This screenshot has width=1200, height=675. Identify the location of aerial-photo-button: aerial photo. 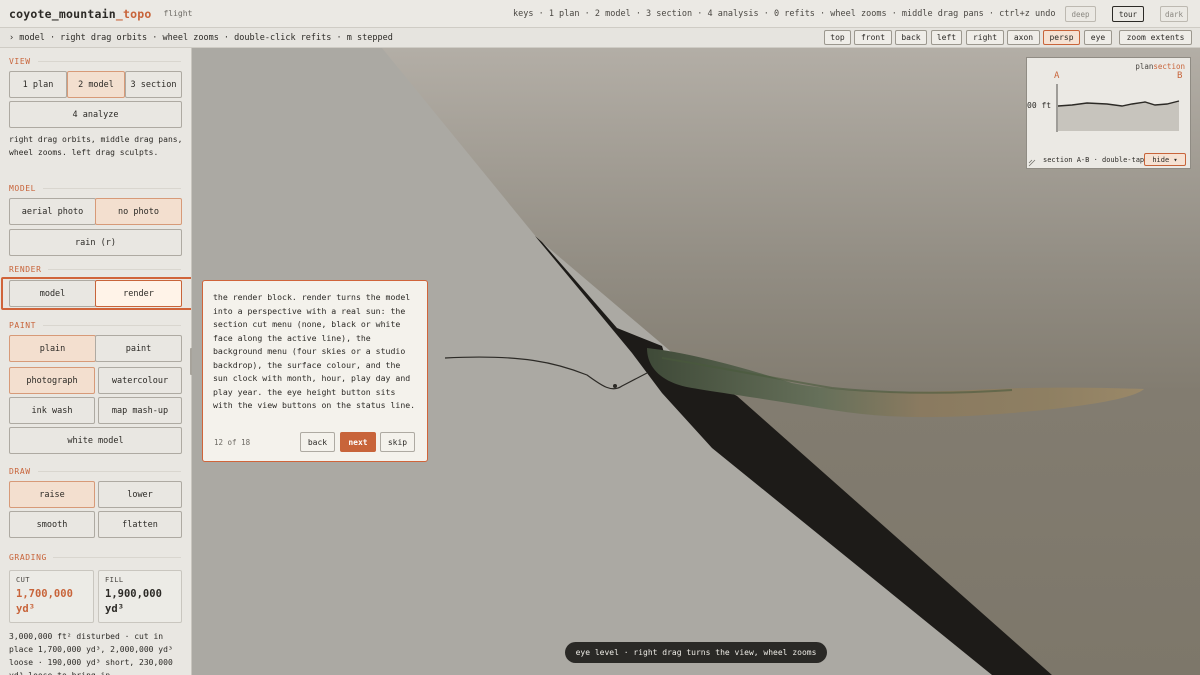
(52, 211).